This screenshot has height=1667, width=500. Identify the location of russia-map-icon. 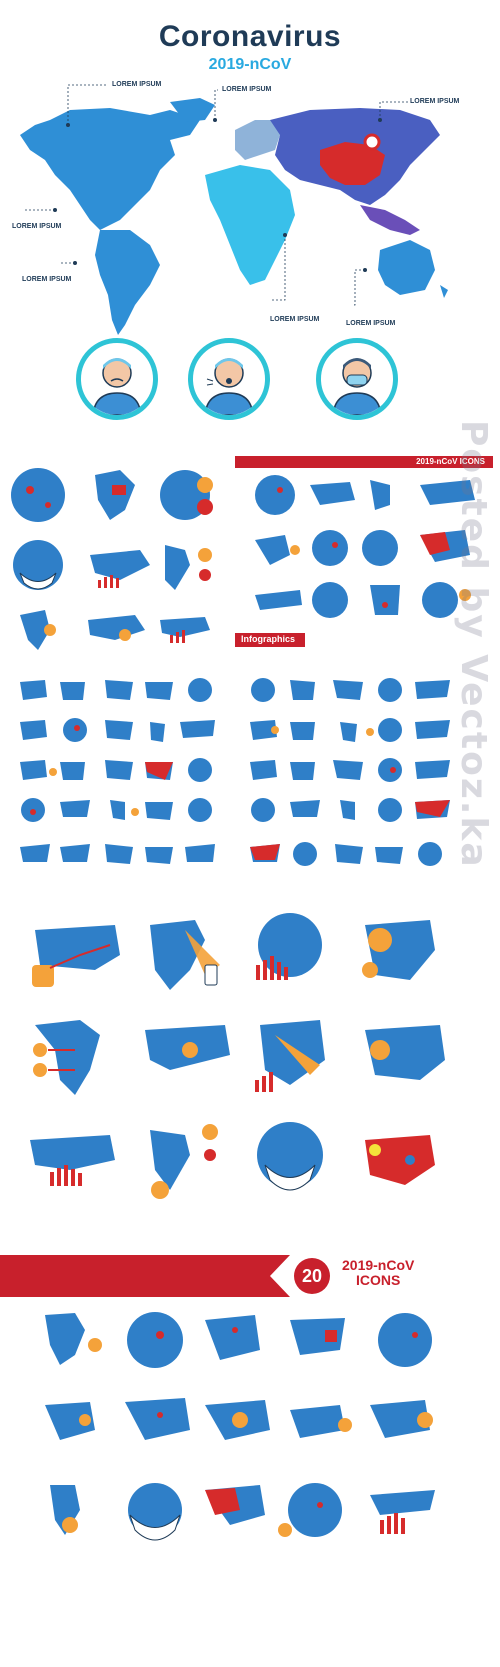
(405, 1052).